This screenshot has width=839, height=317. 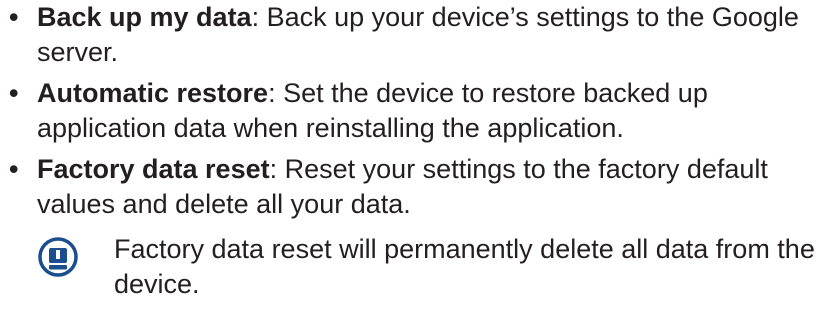 What do you see at coordinates (58, 257) in the screenshot?
I see `caution-icon` at bounding box center [58, 257].